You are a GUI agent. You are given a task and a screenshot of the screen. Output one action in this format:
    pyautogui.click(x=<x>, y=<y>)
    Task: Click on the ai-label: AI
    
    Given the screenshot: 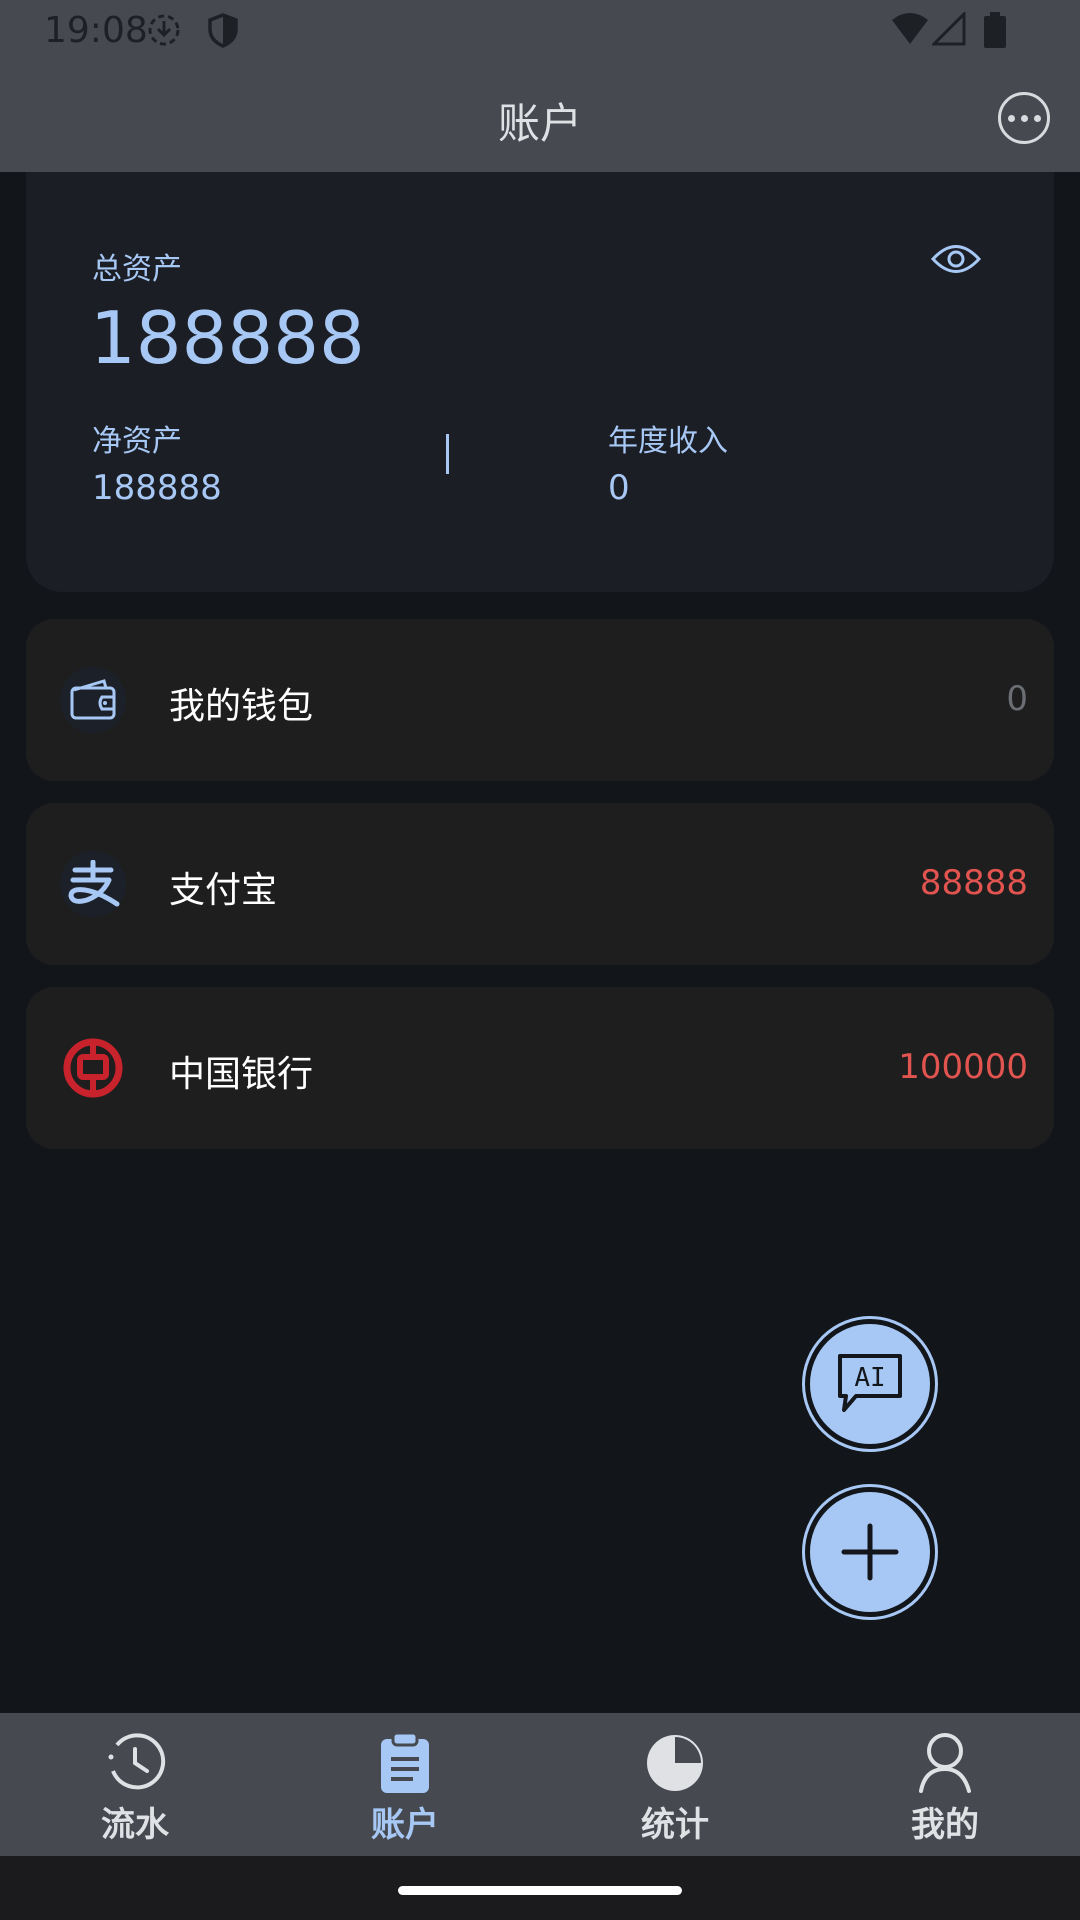 What is the action you would take?
    pyautogui.click(x=869, y=1378)
    